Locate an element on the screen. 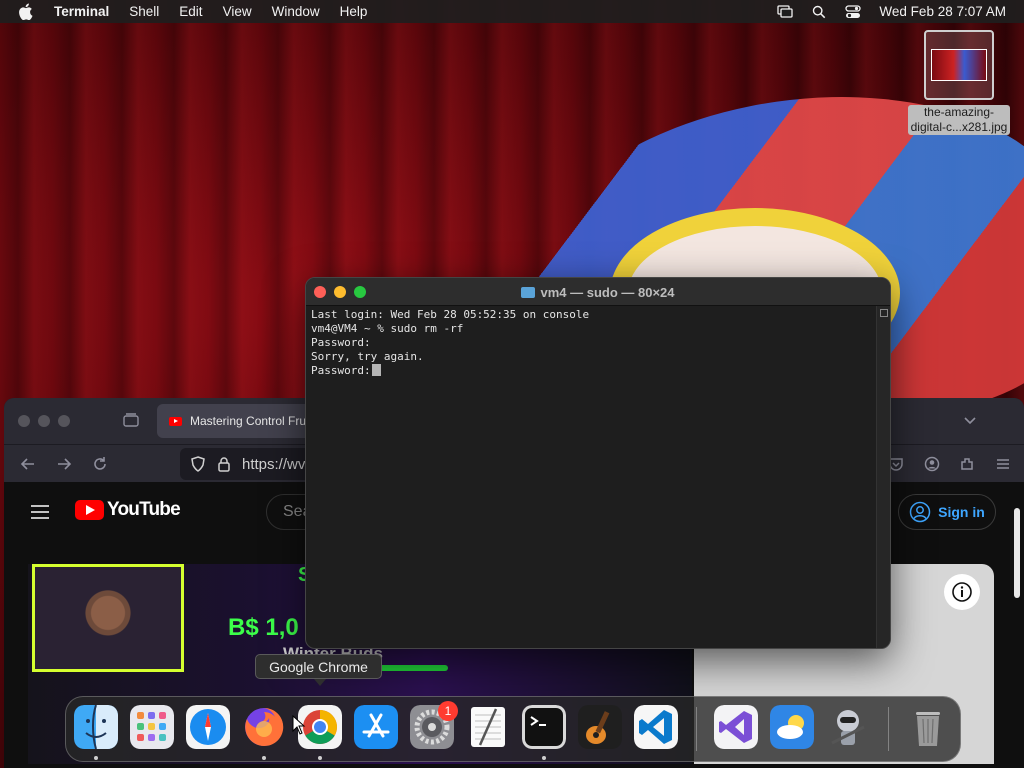  visual-studio-icon is located at coordinates (736, 727).